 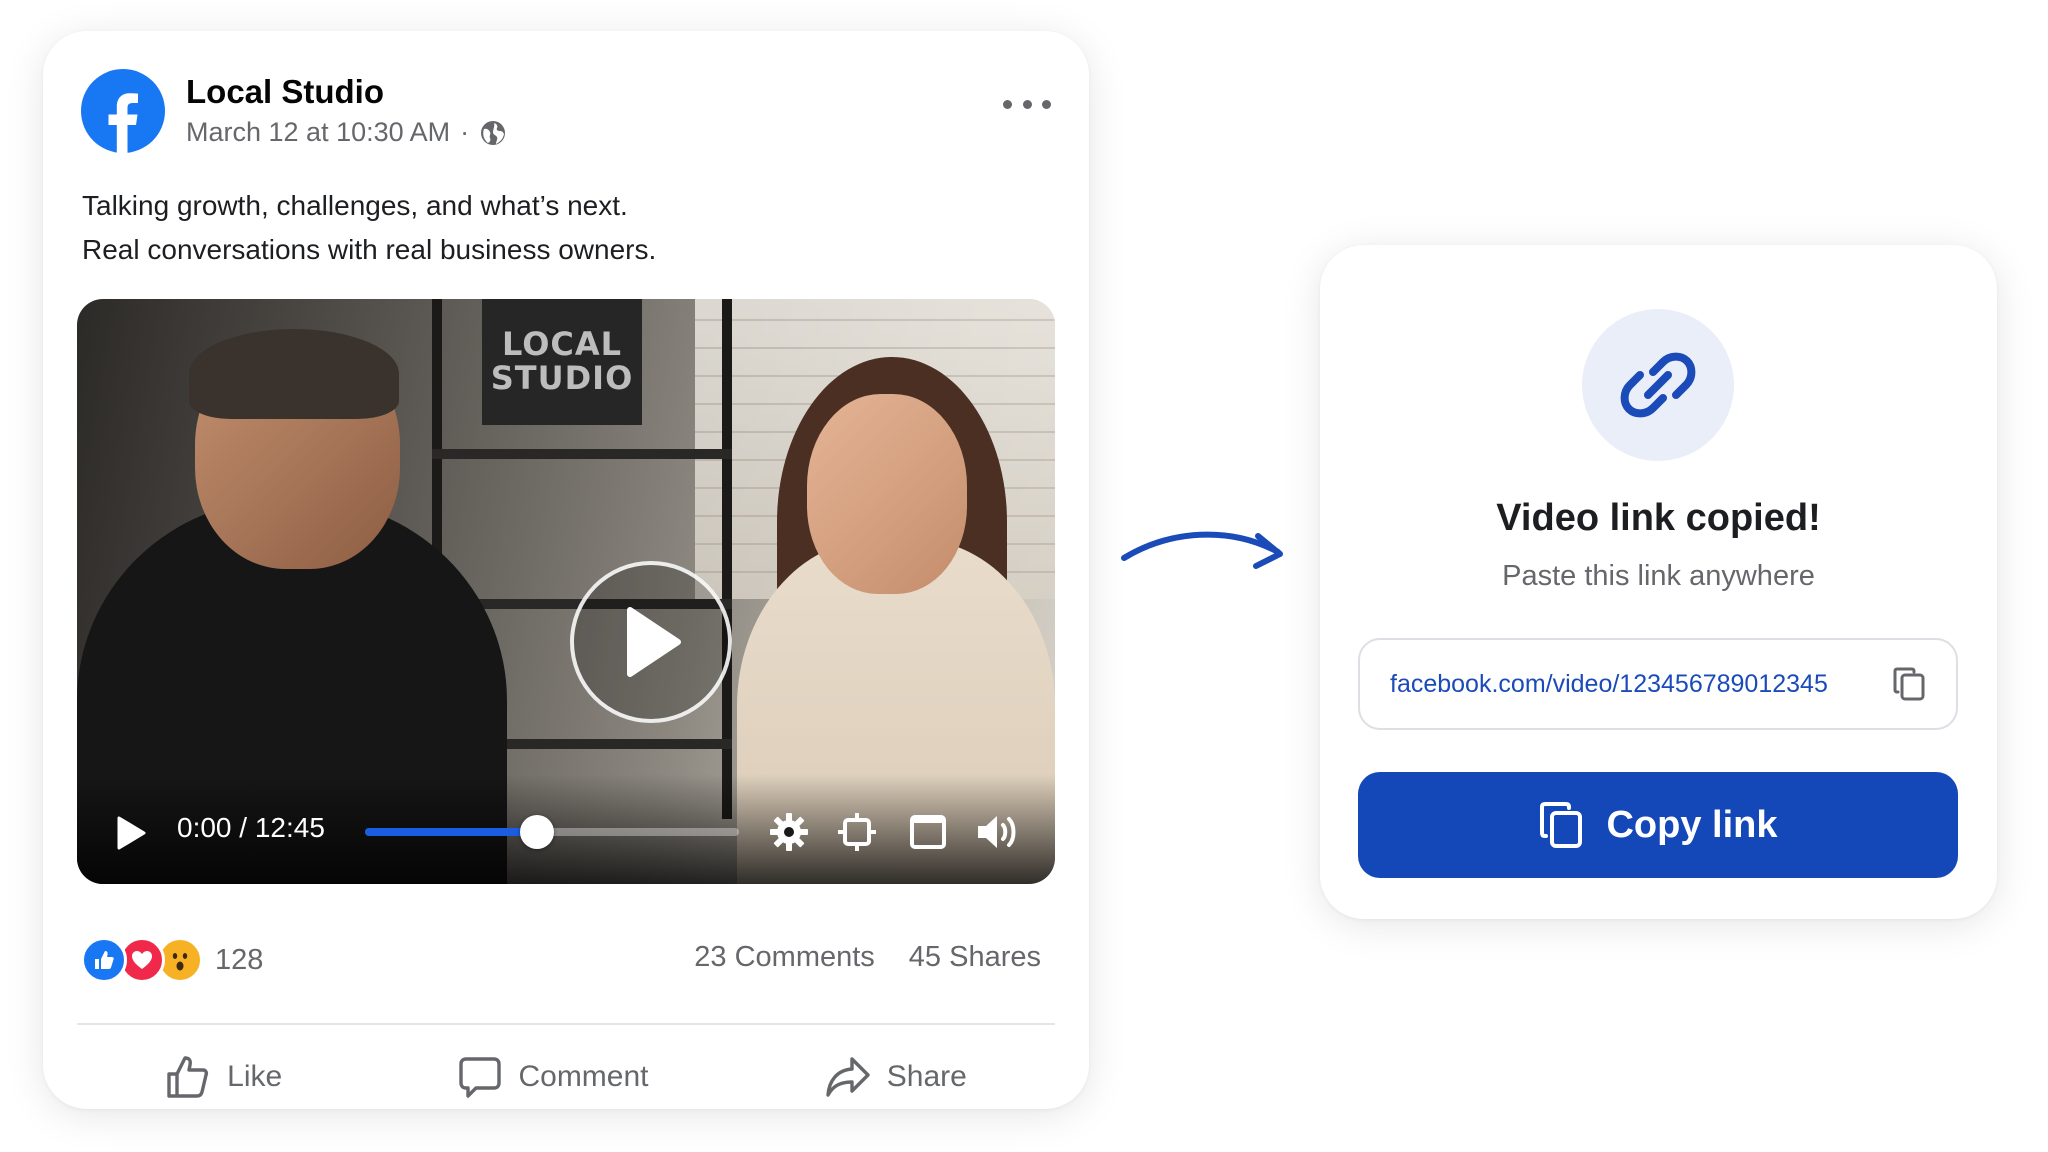 What do you see at coordinates (928, 832) in the screenshot?
I see `fullscreen-icon` at bounding box center [928, 832].